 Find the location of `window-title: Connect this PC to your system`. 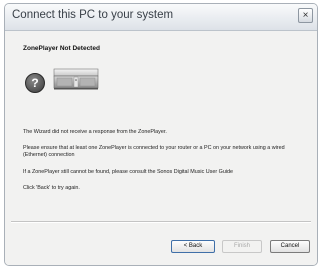

window-title: Connect this PC to your system is located at coordinates (93, 15).